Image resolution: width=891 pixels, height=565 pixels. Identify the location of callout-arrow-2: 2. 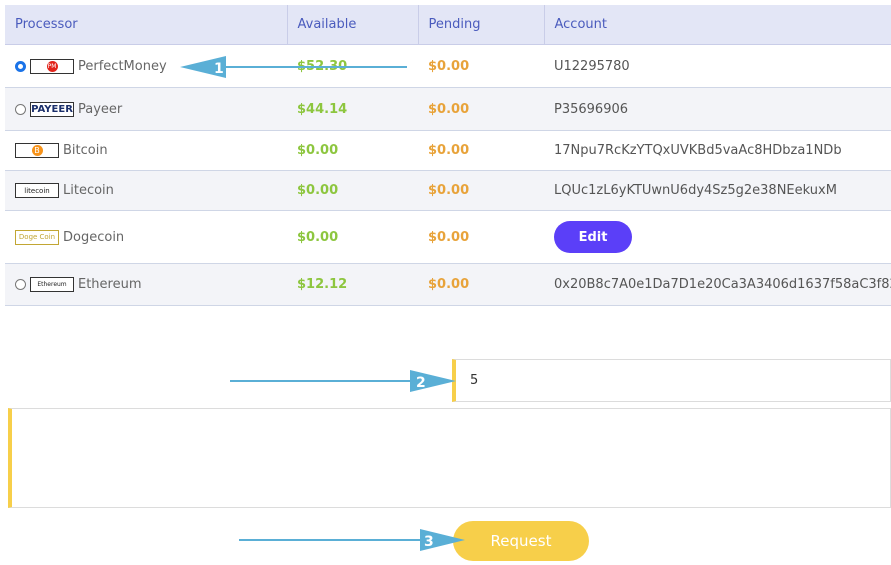
(343, 381).